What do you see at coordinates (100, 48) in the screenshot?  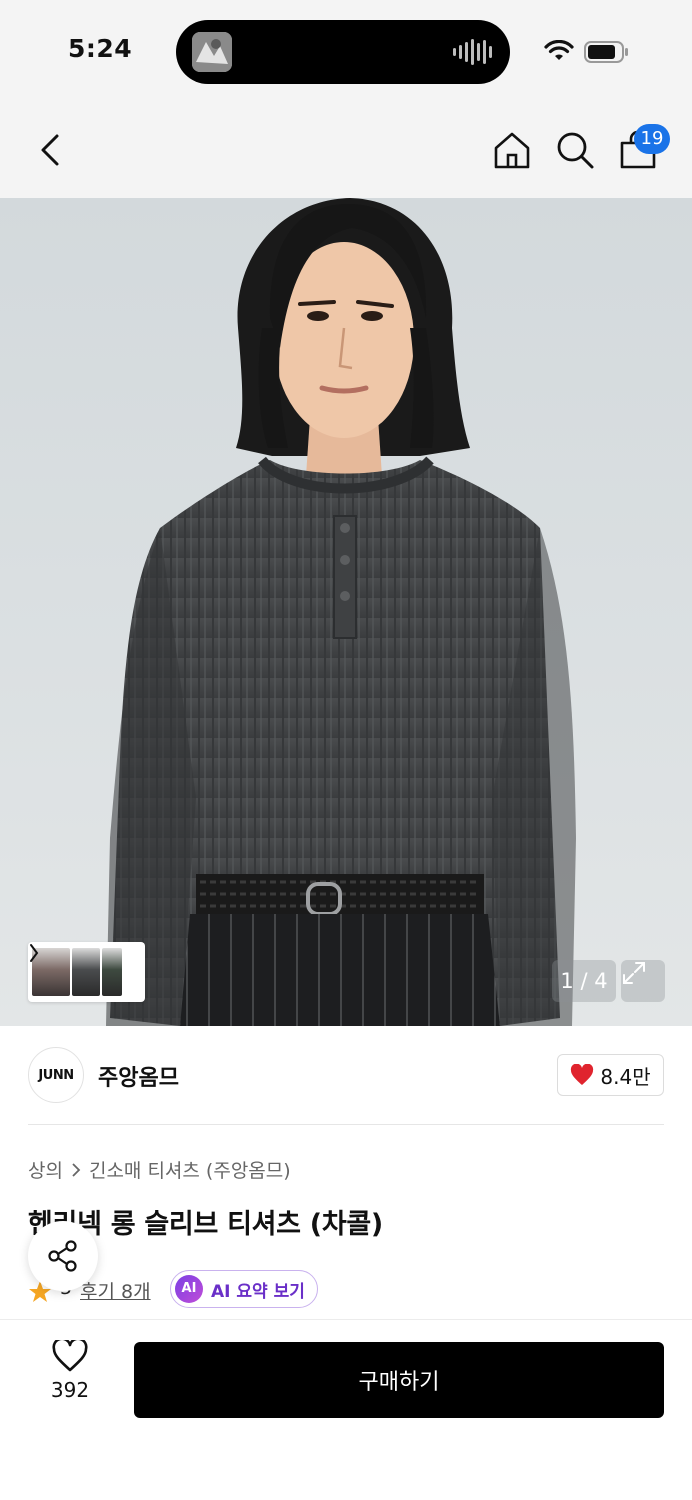 I see `status-time: 5:24` at bounding box center [100, 48].